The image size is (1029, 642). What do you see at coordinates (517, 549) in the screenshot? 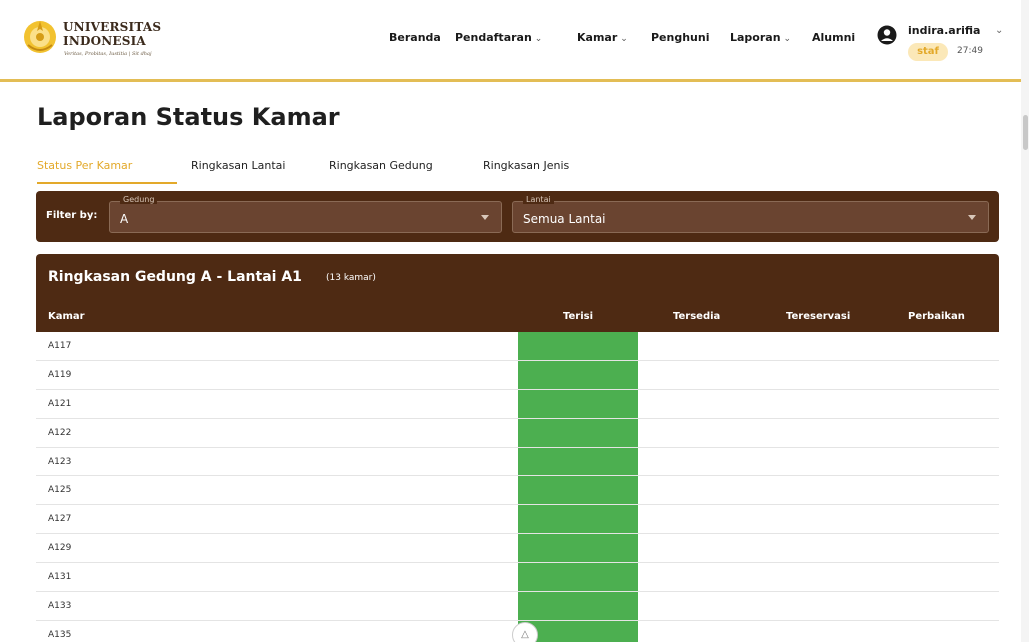
I see `table-row: A129` at bounding box center [517, 549].